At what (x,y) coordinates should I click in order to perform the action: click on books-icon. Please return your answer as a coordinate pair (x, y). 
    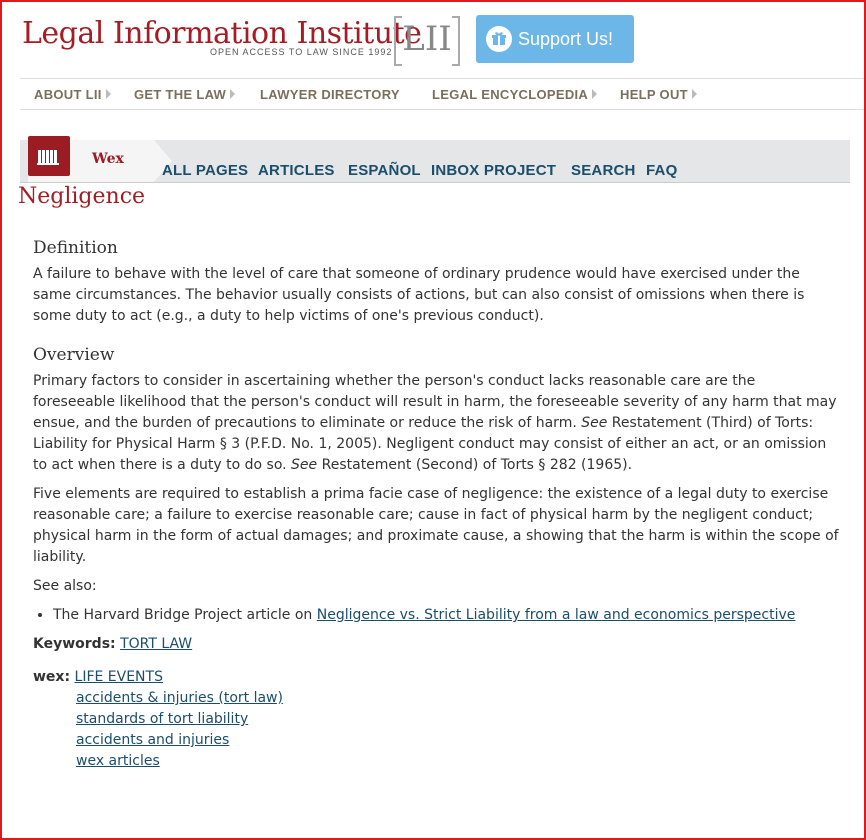
    Looking at the image, I should click on (49, 156).